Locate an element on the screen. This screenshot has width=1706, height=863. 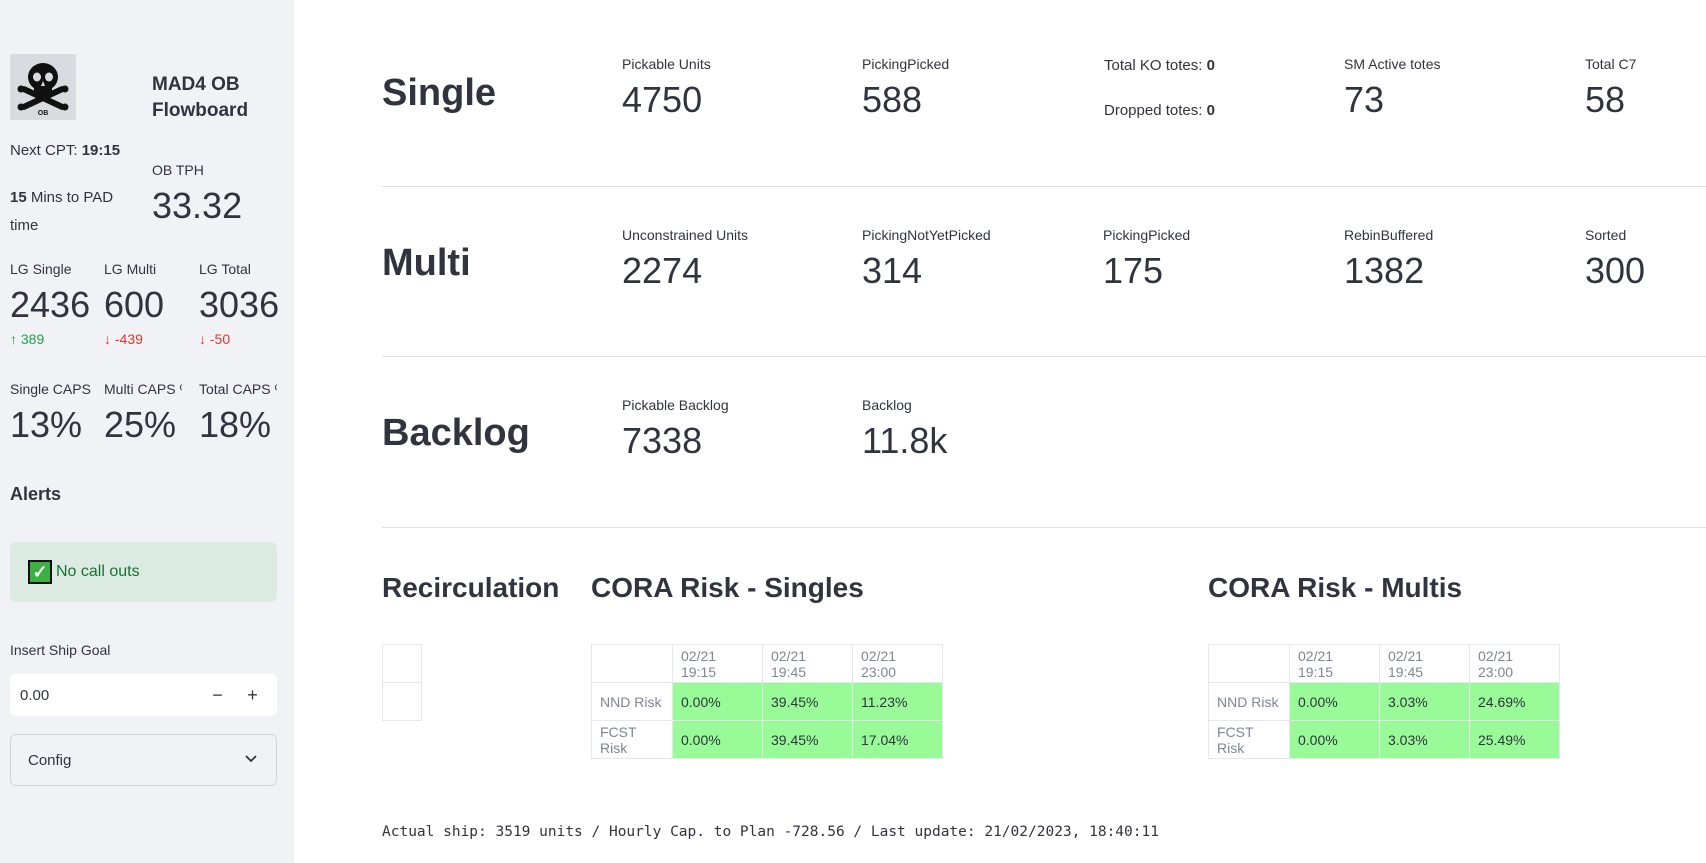
multi-section-title: Multi is located at coordinates (426, 263).